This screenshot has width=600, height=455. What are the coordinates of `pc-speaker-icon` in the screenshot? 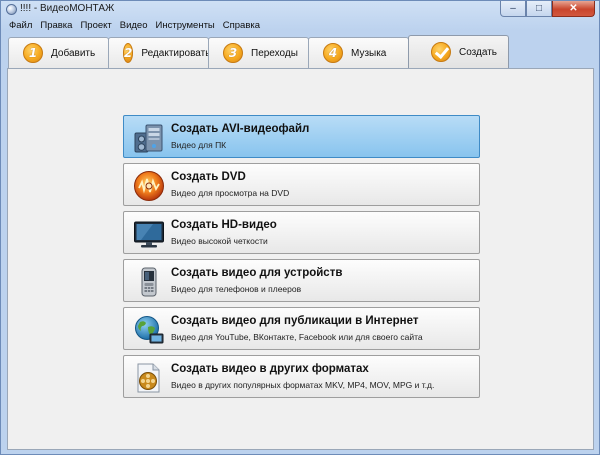 It's located at (148, 138).